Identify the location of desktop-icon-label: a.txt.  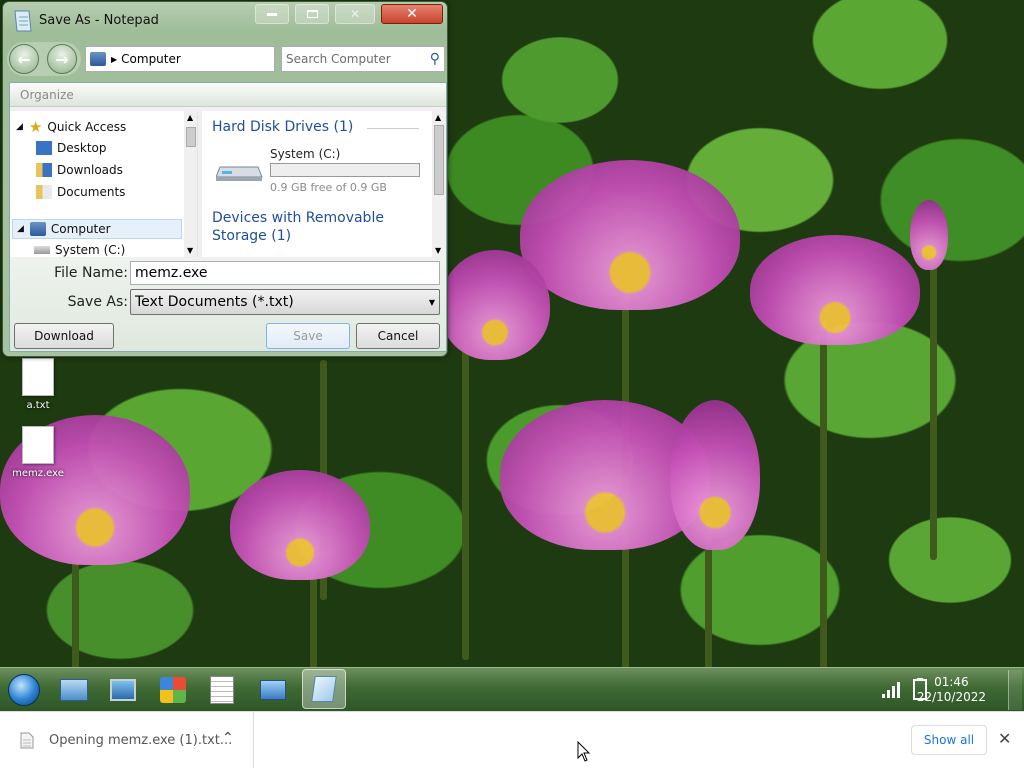
(38, 405).